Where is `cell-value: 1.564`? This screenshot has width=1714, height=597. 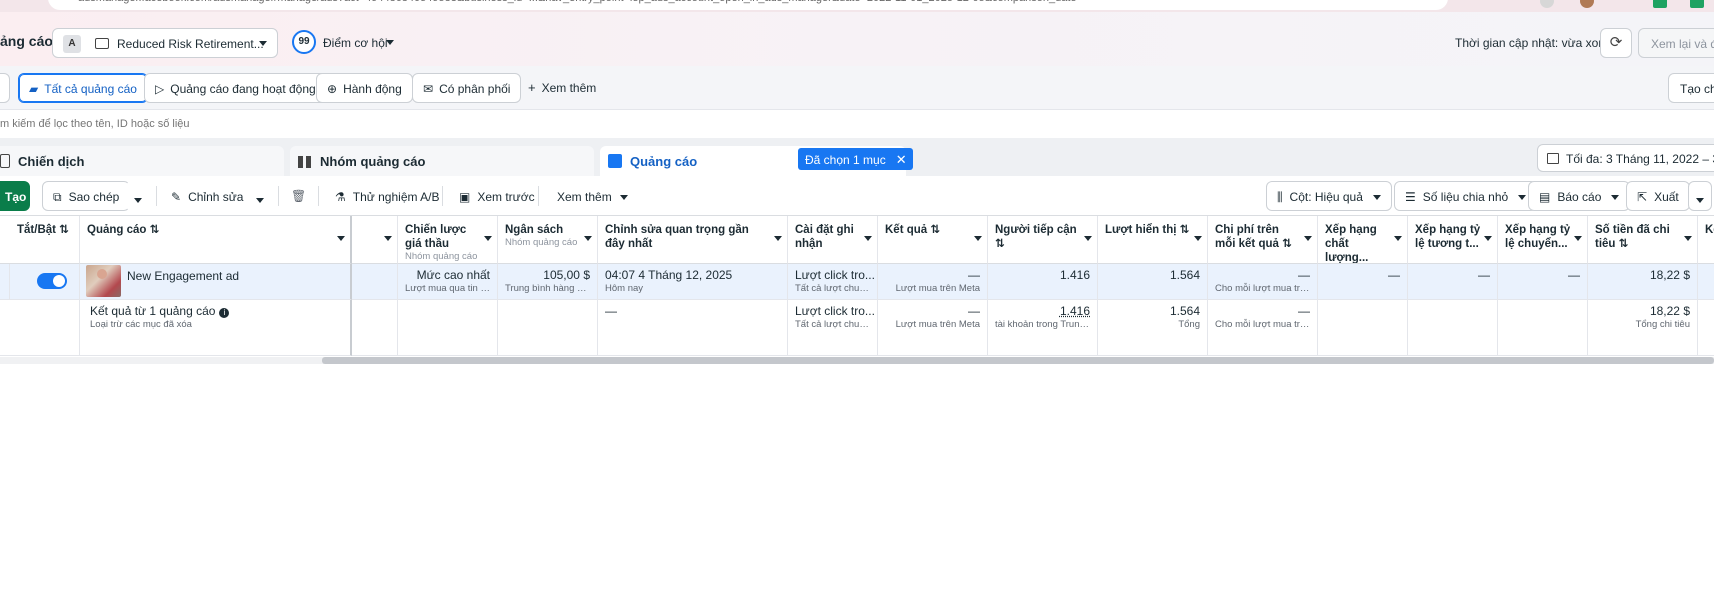 cell-value: 1.564 is located at coordinates (1185, 311).